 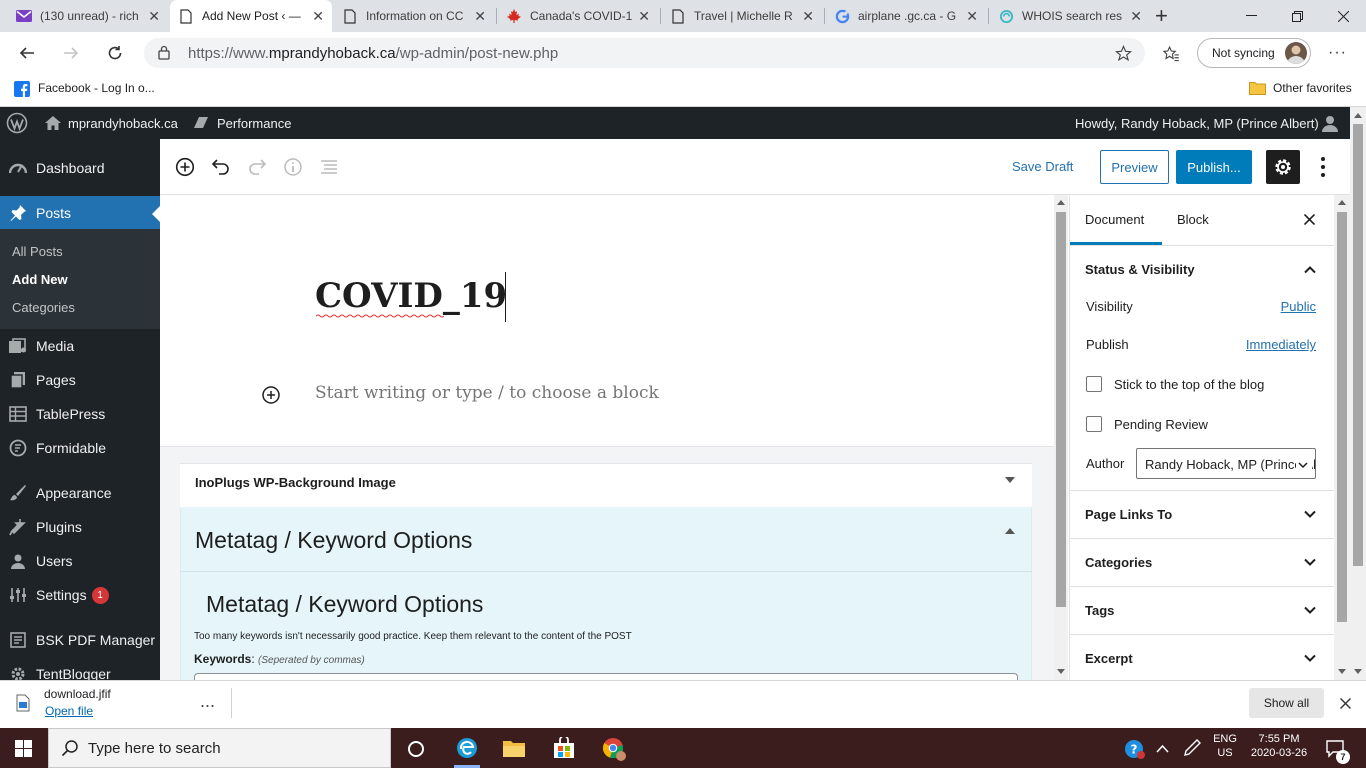 I want to click on back-arrow-icon, so click(x=27, y=53).